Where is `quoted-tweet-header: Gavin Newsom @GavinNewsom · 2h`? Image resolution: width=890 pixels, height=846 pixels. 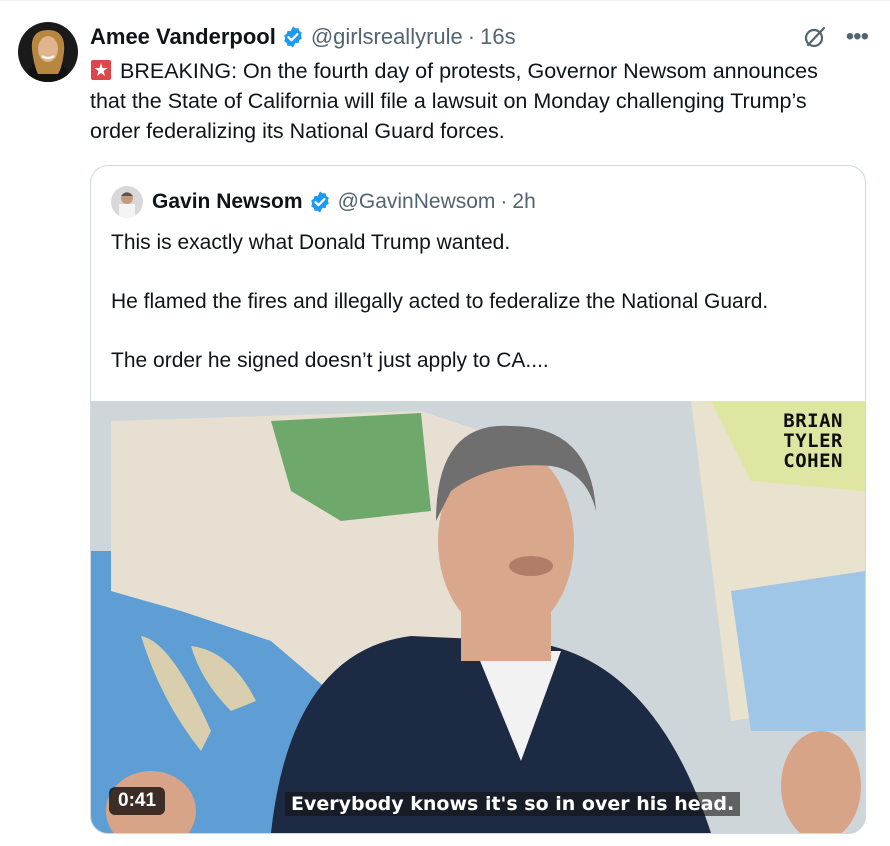 quoted-tweet-header: Gavin Newsom @GavinNewsom · 2h is located at coordinates (323, 202).